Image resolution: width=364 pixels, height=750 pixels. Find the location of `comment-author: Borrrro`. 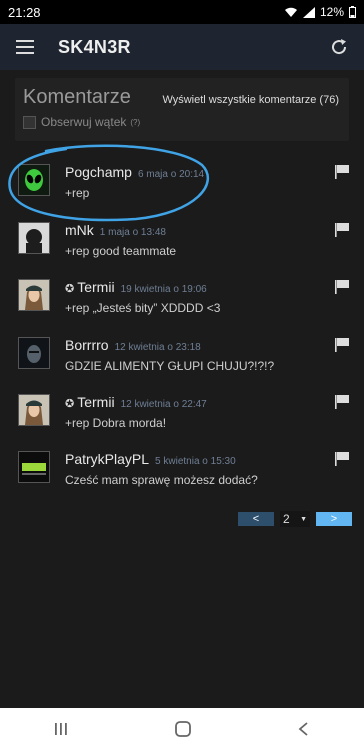

comment-author: Borrrro is located at coordinates (87, 345).